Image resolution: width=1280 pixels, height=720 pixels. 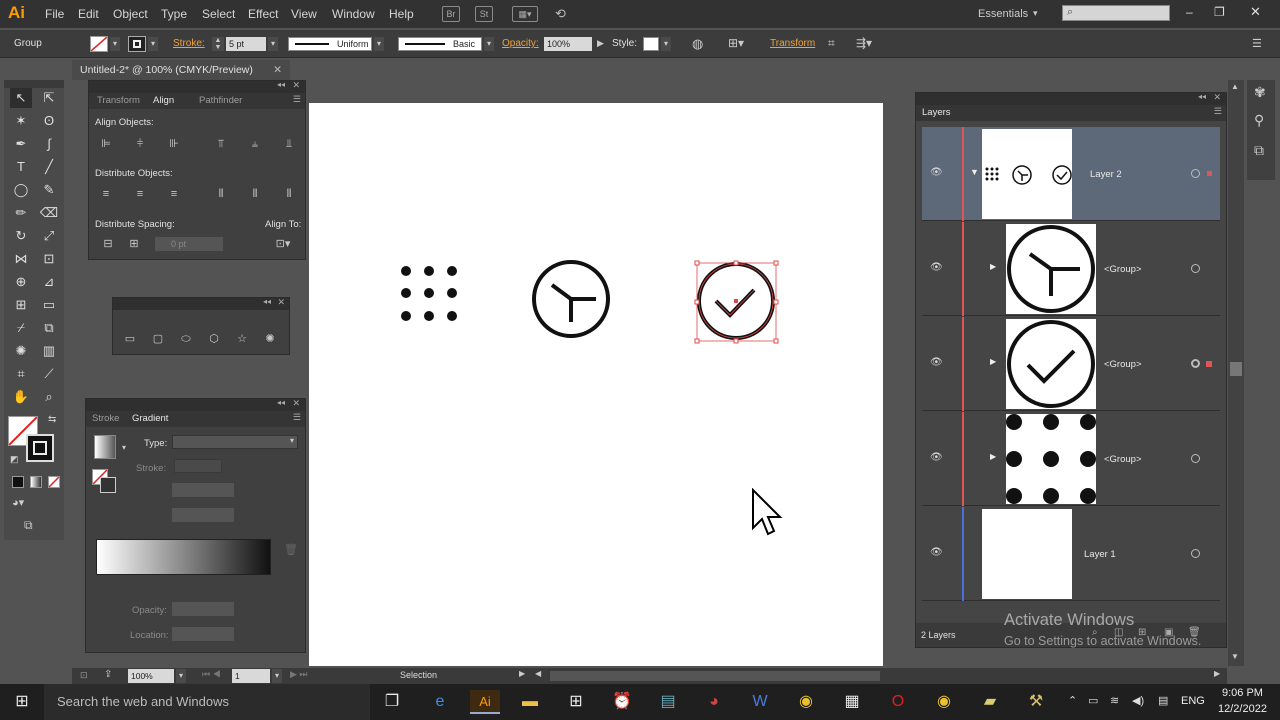 I want to click on scroll-up-icon: ▲, so click(x=1235, y=86).